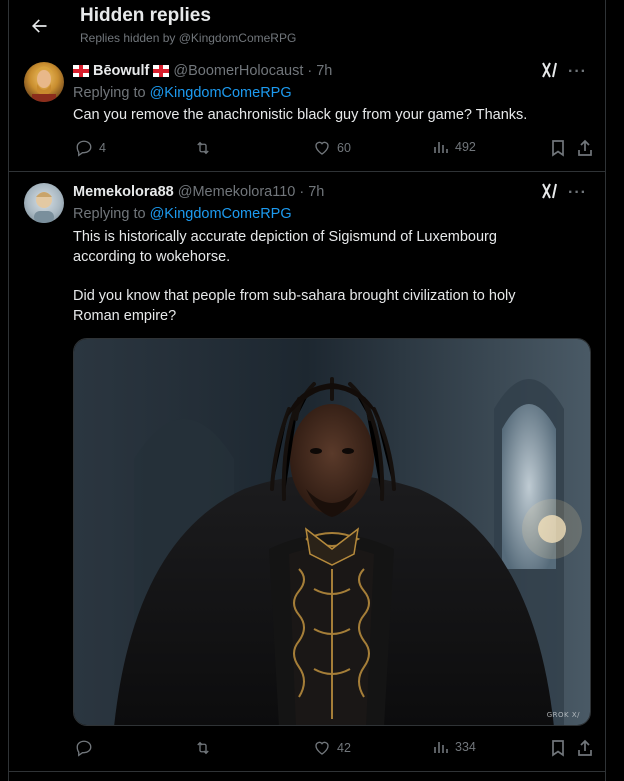 This screenshot has width=624, height=781. What do you see at coordinates (123, 192) in the screenshot?
I see `display-name: Memekolora88` at bounding box center [123, 192].